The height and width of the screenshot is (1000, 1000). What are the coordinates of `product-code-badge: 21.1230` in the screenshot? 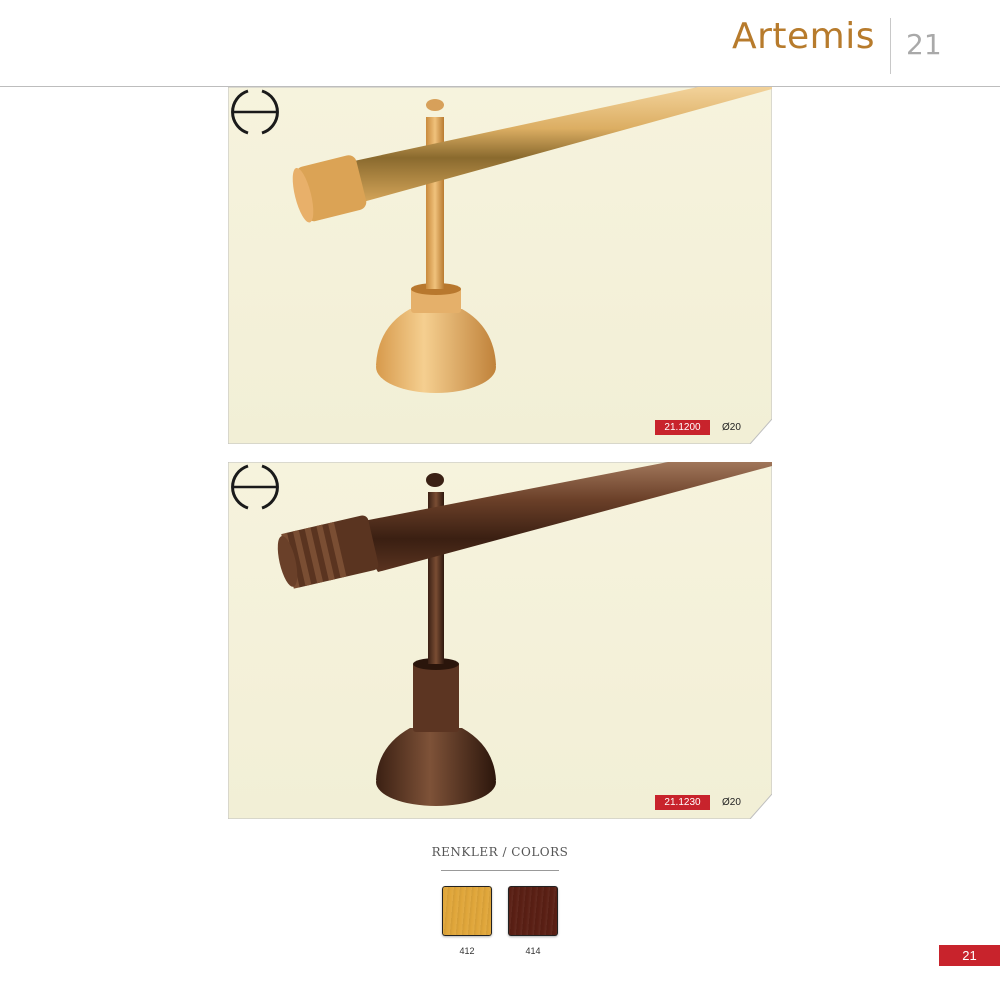 It's located at (682, 802).